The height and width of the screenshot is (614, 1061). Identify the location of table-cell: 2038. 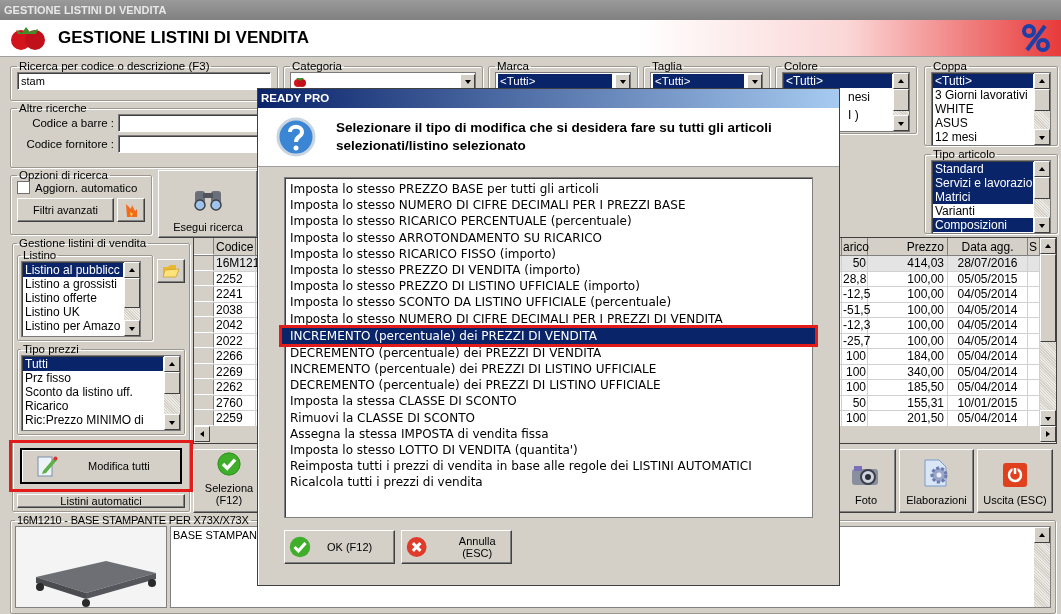
(235, 309).